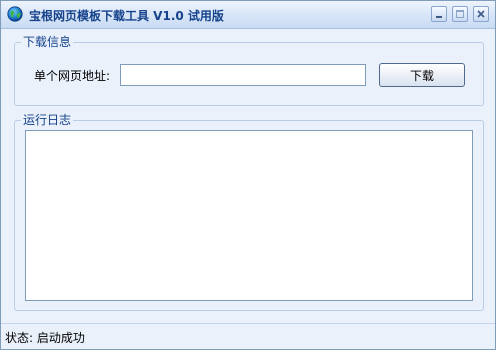 This screenshot has height=350, width=496. I want to click on status-text: 状态: 启动成功, so click(45, 338).